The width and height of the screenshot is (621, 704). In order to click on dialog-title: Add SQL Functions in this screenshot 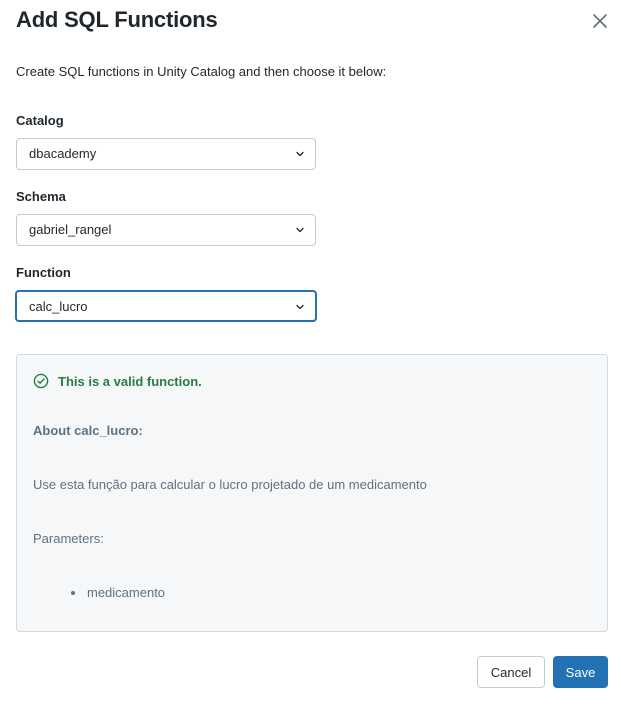, I will do `click(117, 19)`.